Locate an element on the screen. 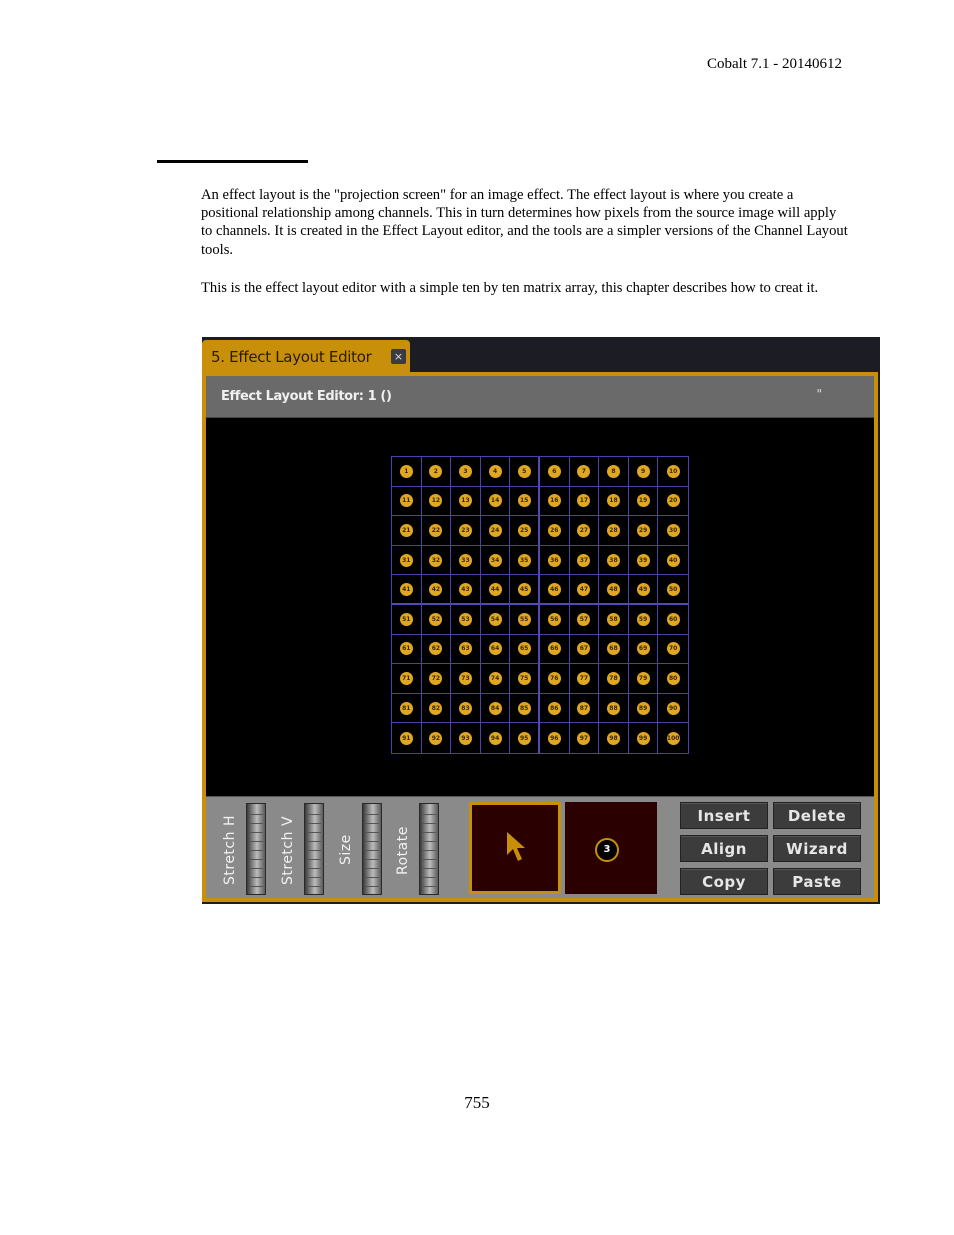  matrix-cell: 88 is located at coordinates (614, 708).